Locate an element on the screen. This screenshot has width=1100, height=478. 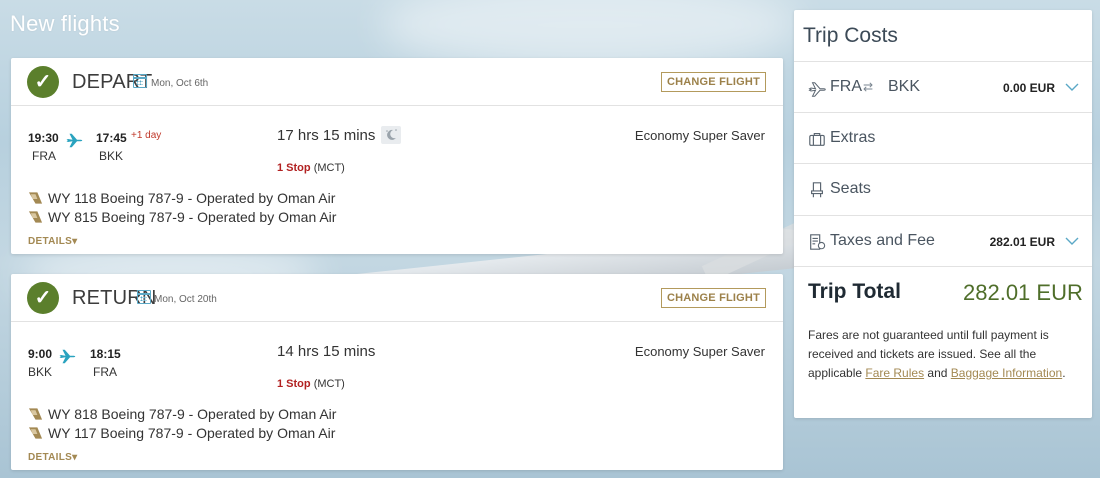
arrival-time: 18:15 is located at coordinates (105, 354).